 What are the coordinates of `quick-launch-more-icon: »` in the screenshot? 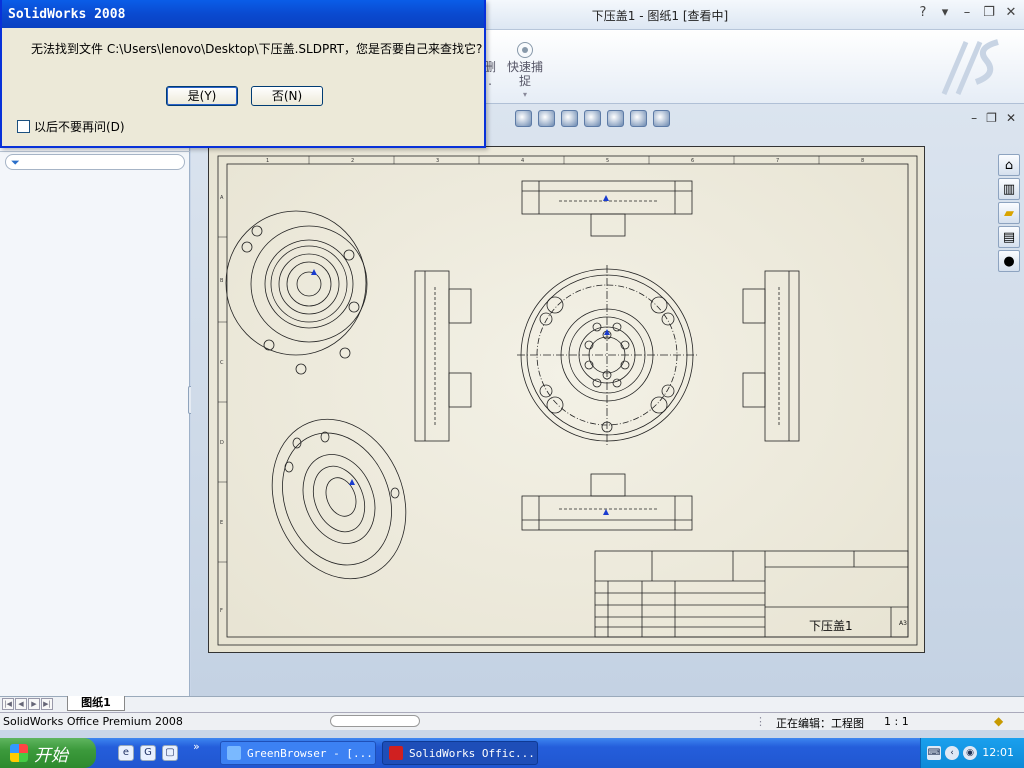 It's located at (196, 746).